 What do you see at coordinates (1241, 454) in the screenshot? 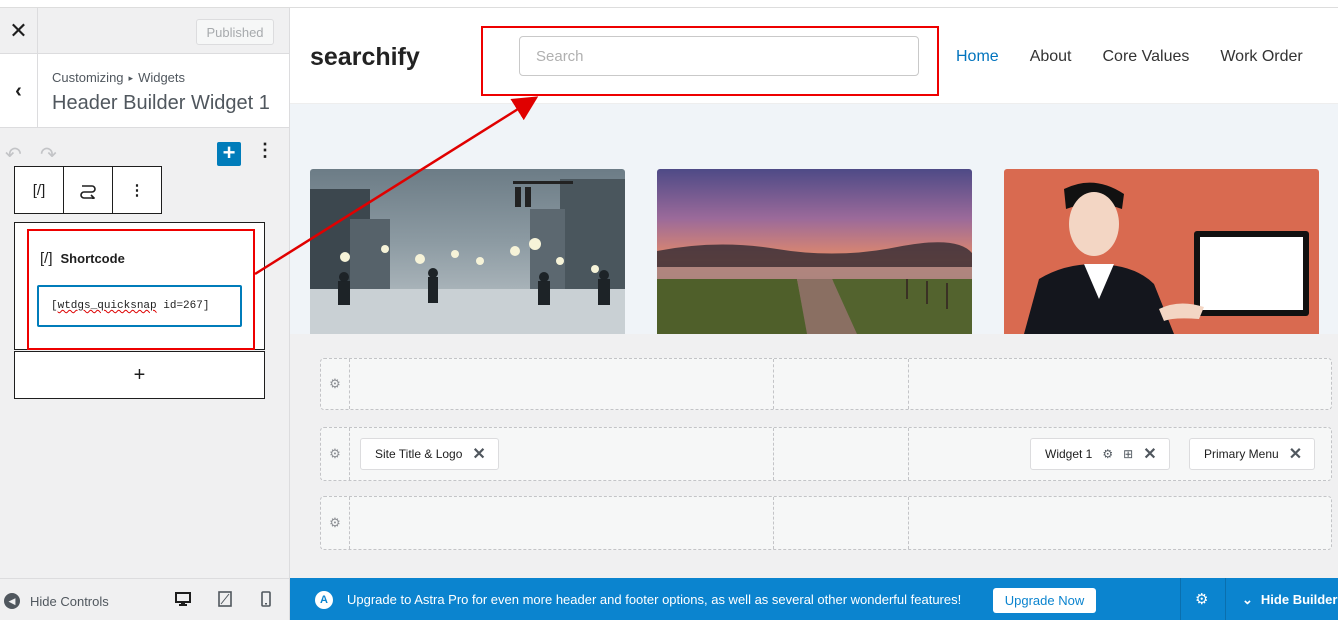
I see `chip-label: Primary Menu` at bounding box center [1241, 454].